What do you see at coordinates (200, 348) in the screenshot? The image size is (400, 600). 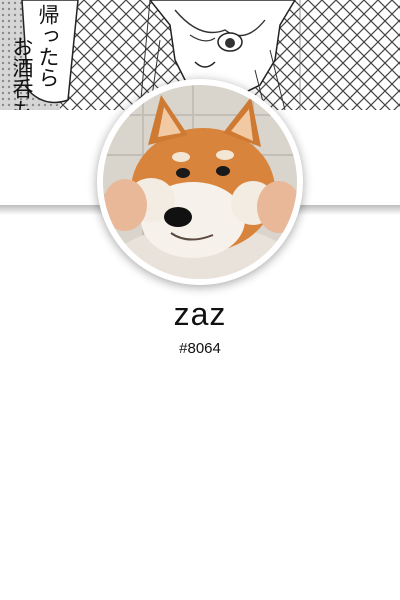 I see `user-discriminator: #8064` at bounding box center [200, 348].